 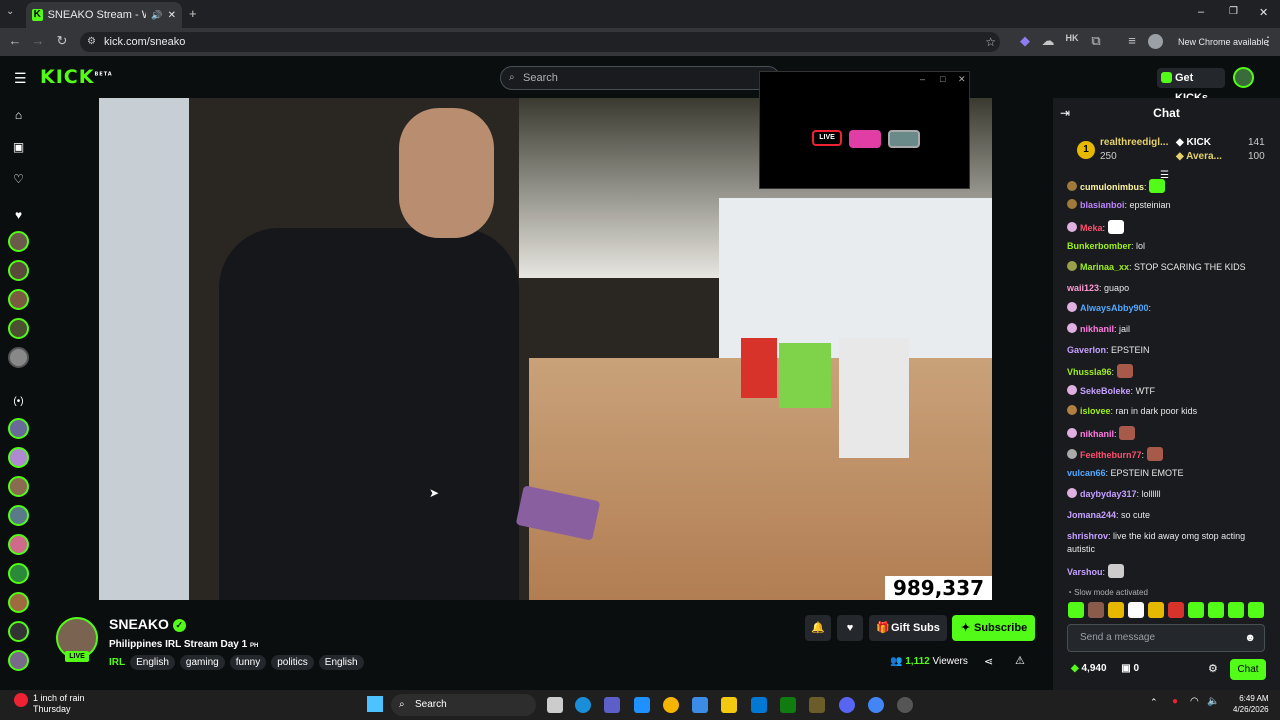 I want to click on volume-icon: 🔈, so click(x=1213, y=701).